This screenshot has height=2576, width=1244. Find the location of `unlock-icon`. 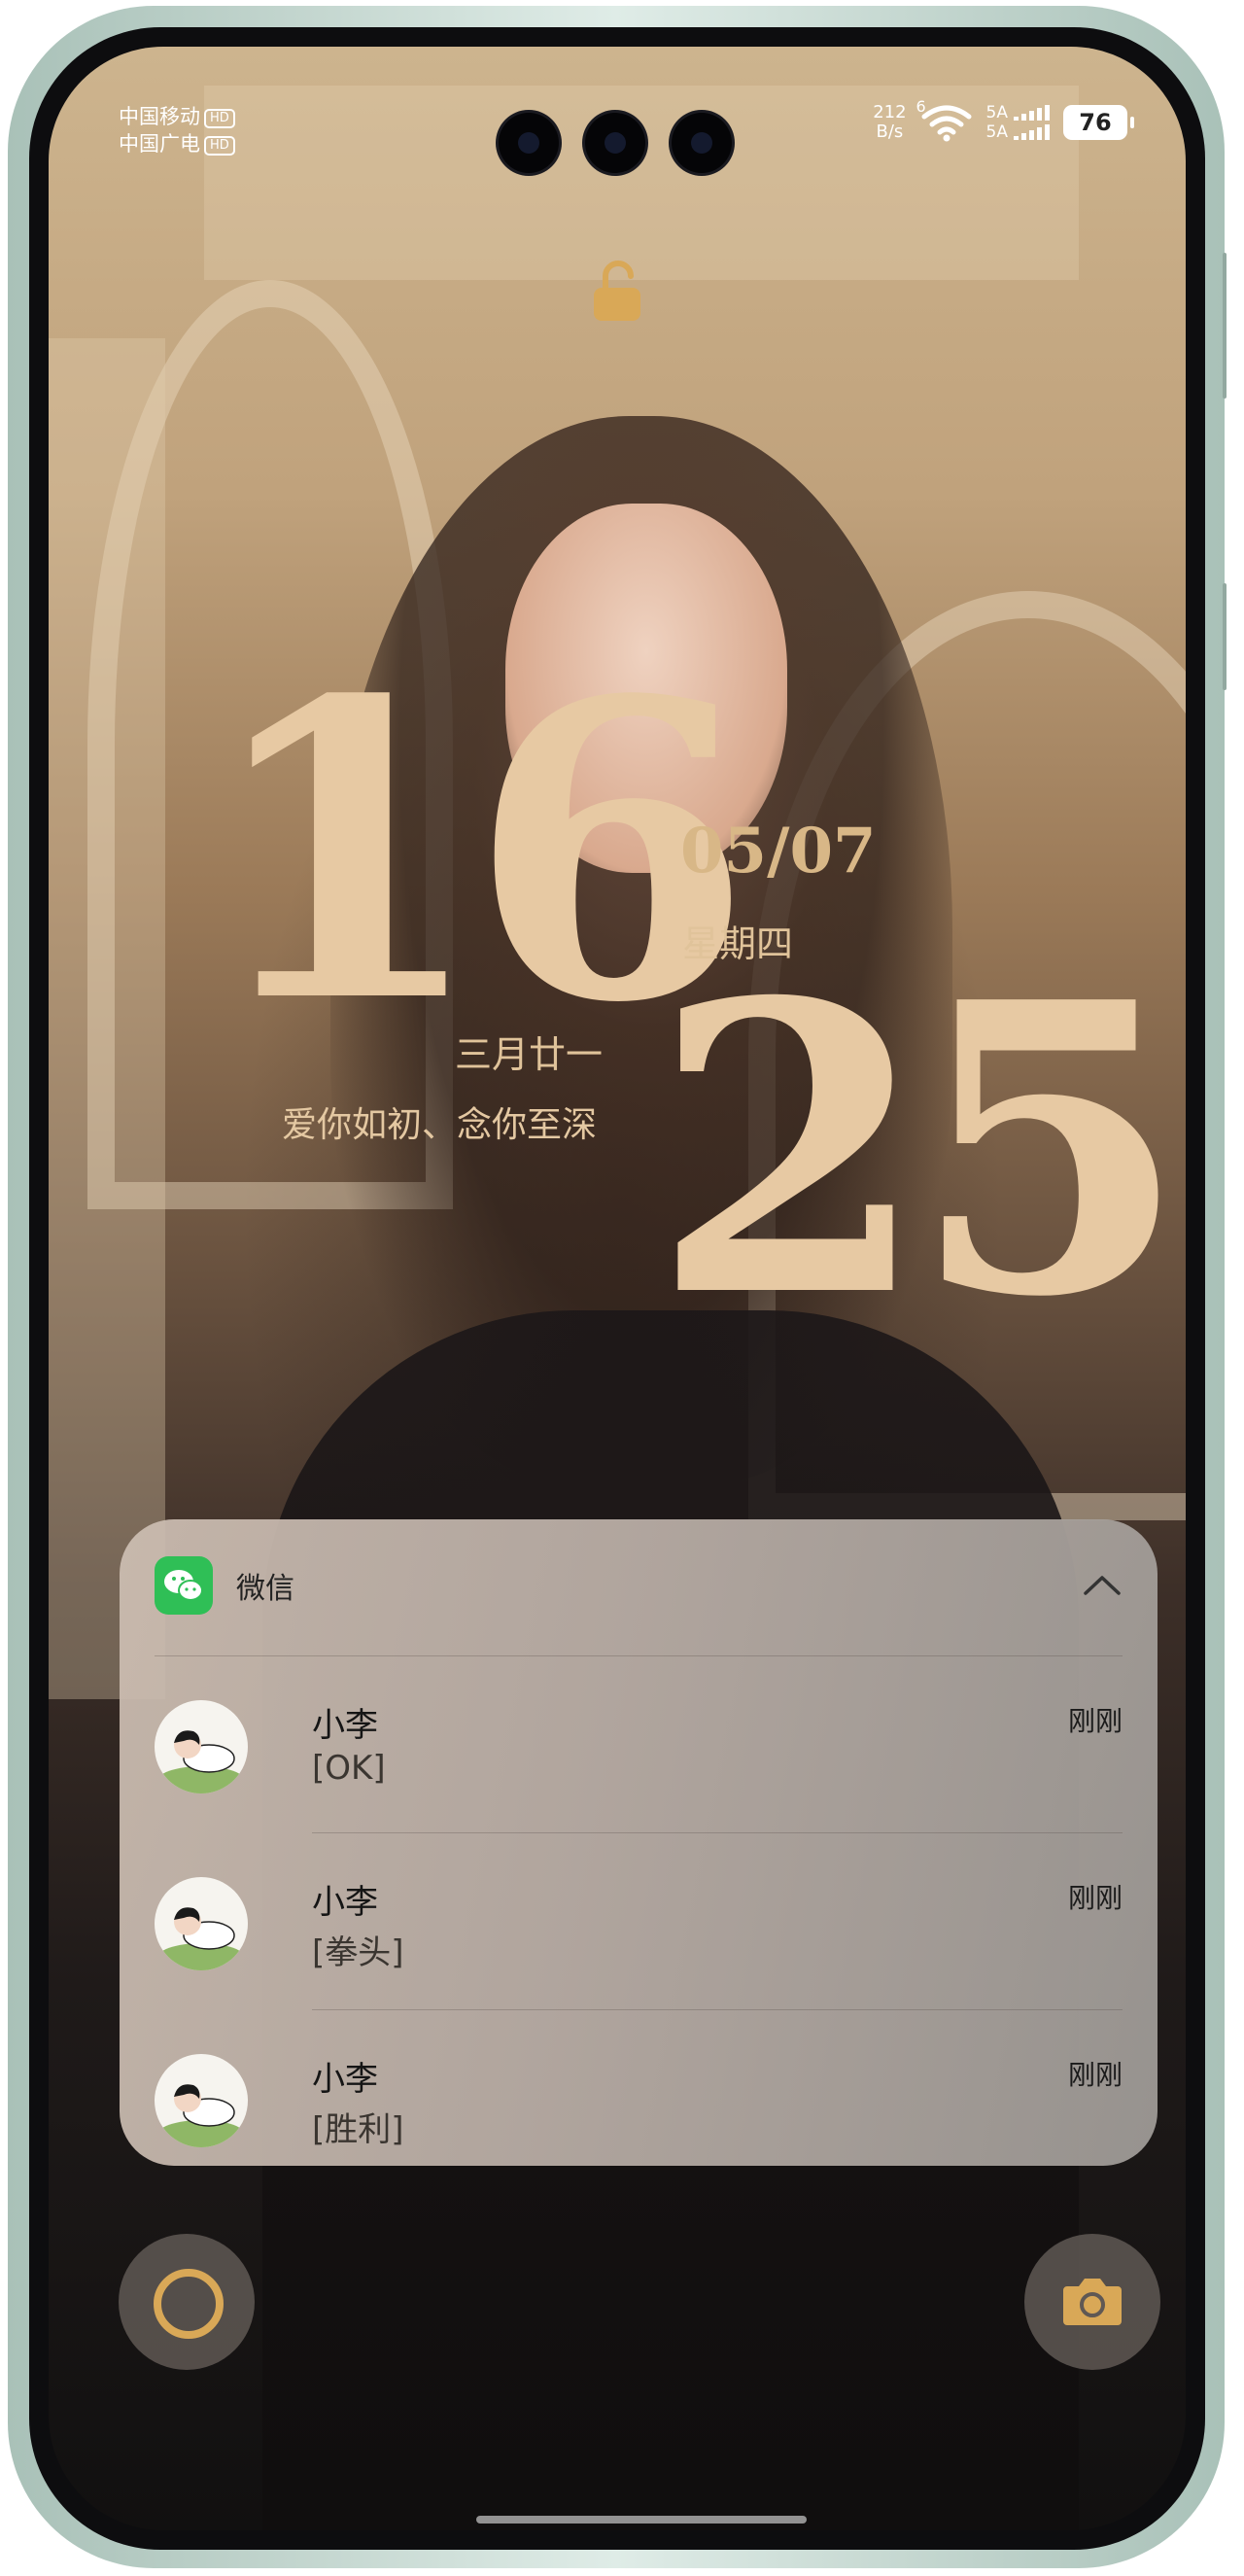

unlock-icon is located at coordinates (617, 293).